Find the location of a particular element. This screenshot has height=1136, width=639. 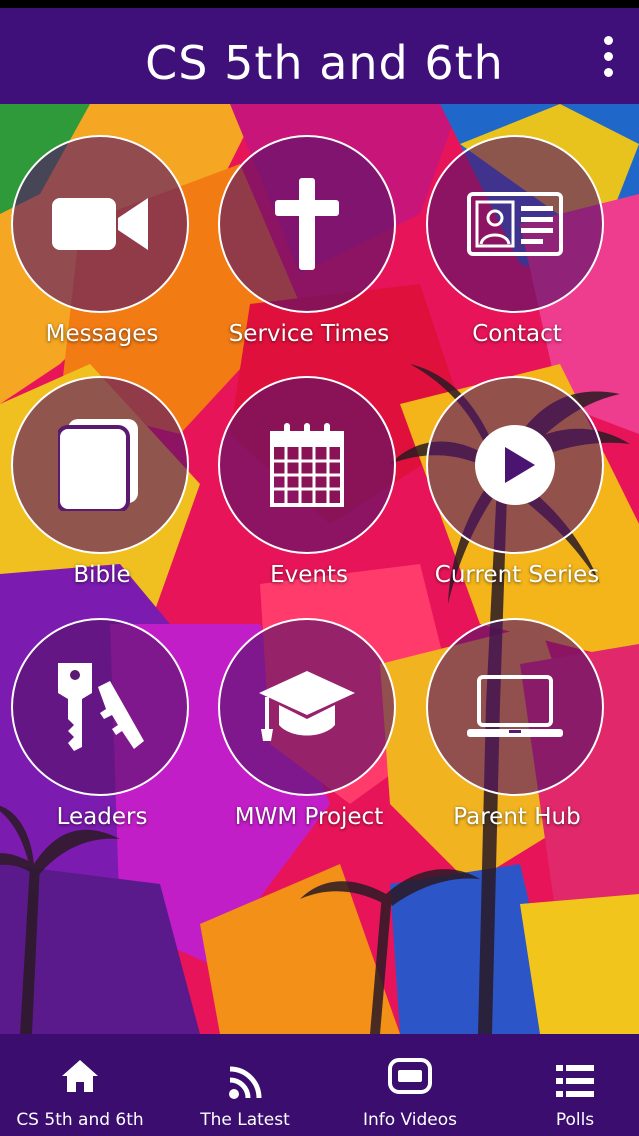

app-bar: CS 5th and 6th is located at coordinates (319, 56).